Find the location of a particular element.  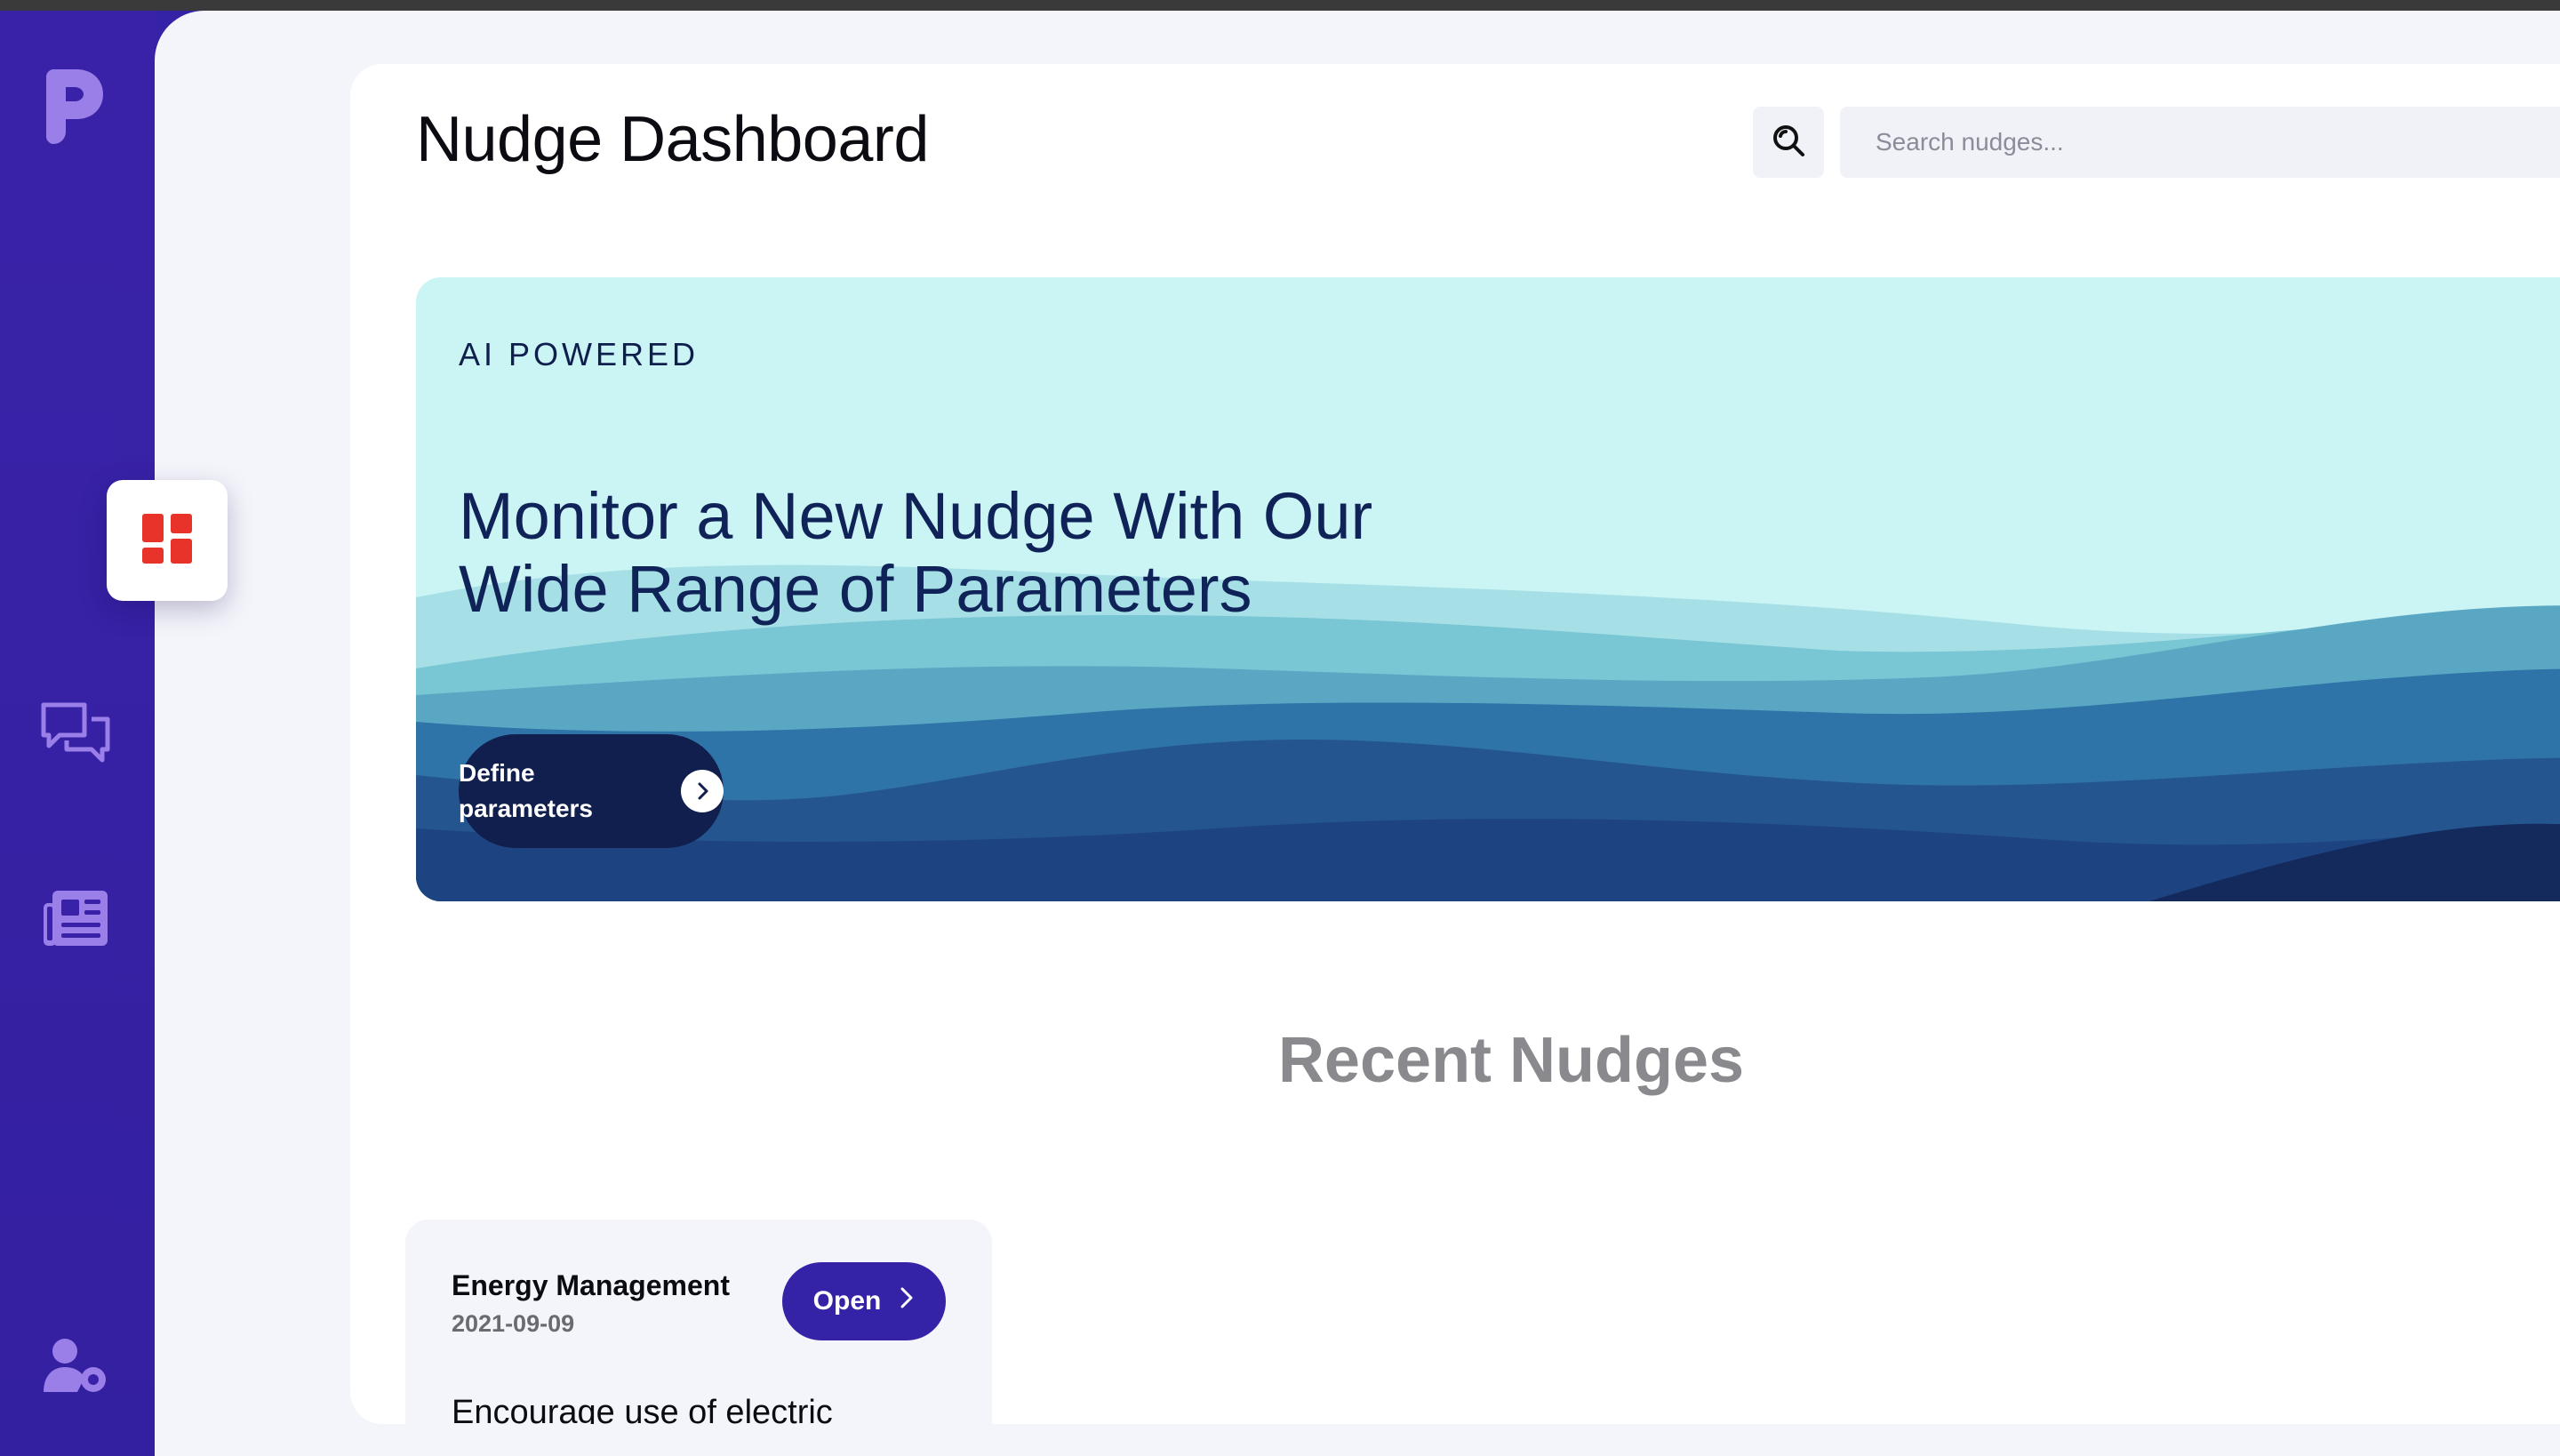

page-title: Nudge Dashboard is located at coordinates (672, 139).